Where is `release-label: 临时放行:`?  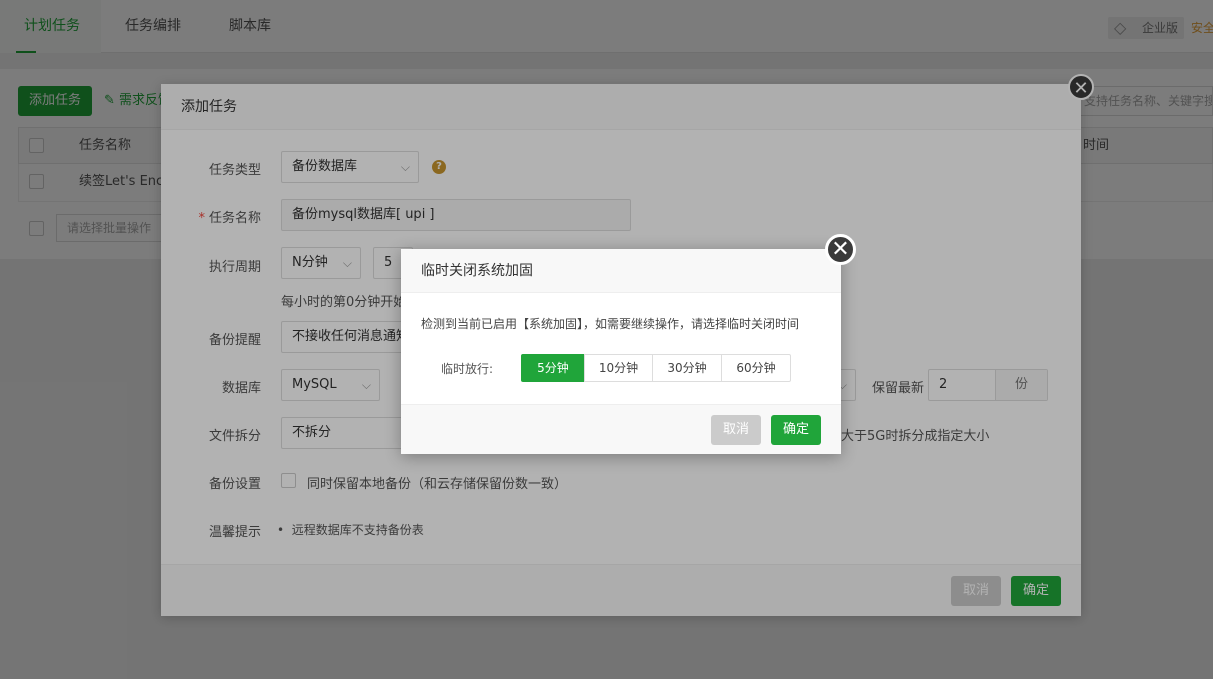
release-label: 临时放行: is located at coordinates (467, 369).